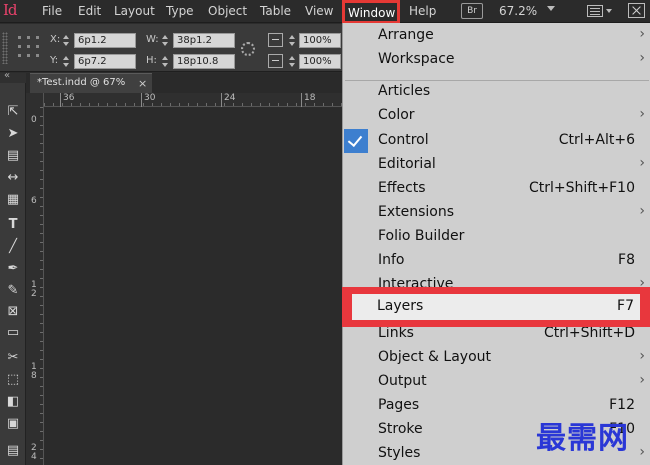 The height and width of the screenshot is (465, 650). What do you see at coordinates (496, 307) in the screenshot?
I see `menu-item-layers: Layers F7` at bounding box center [496, 307].